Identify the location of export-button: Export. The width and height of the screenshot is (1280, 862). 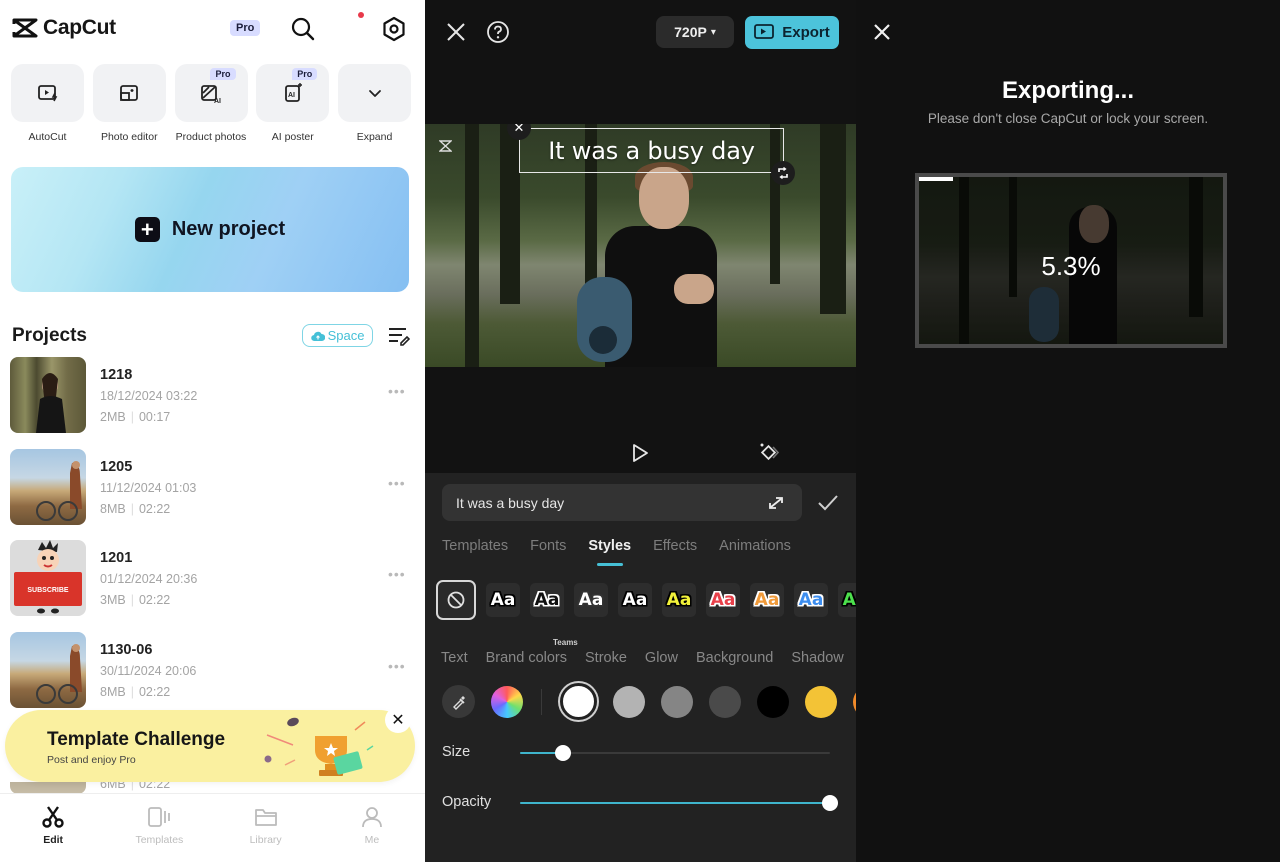
(792, 32).